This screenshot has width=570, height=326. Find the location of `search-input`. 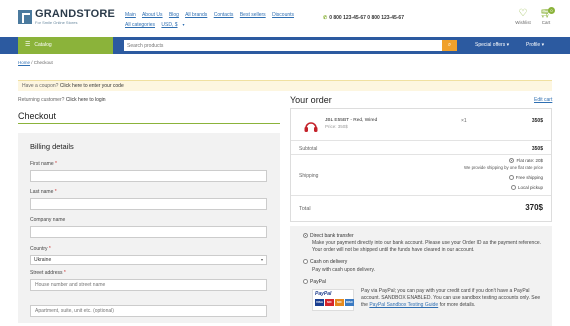

search-input is located at coordinates (277, 45).